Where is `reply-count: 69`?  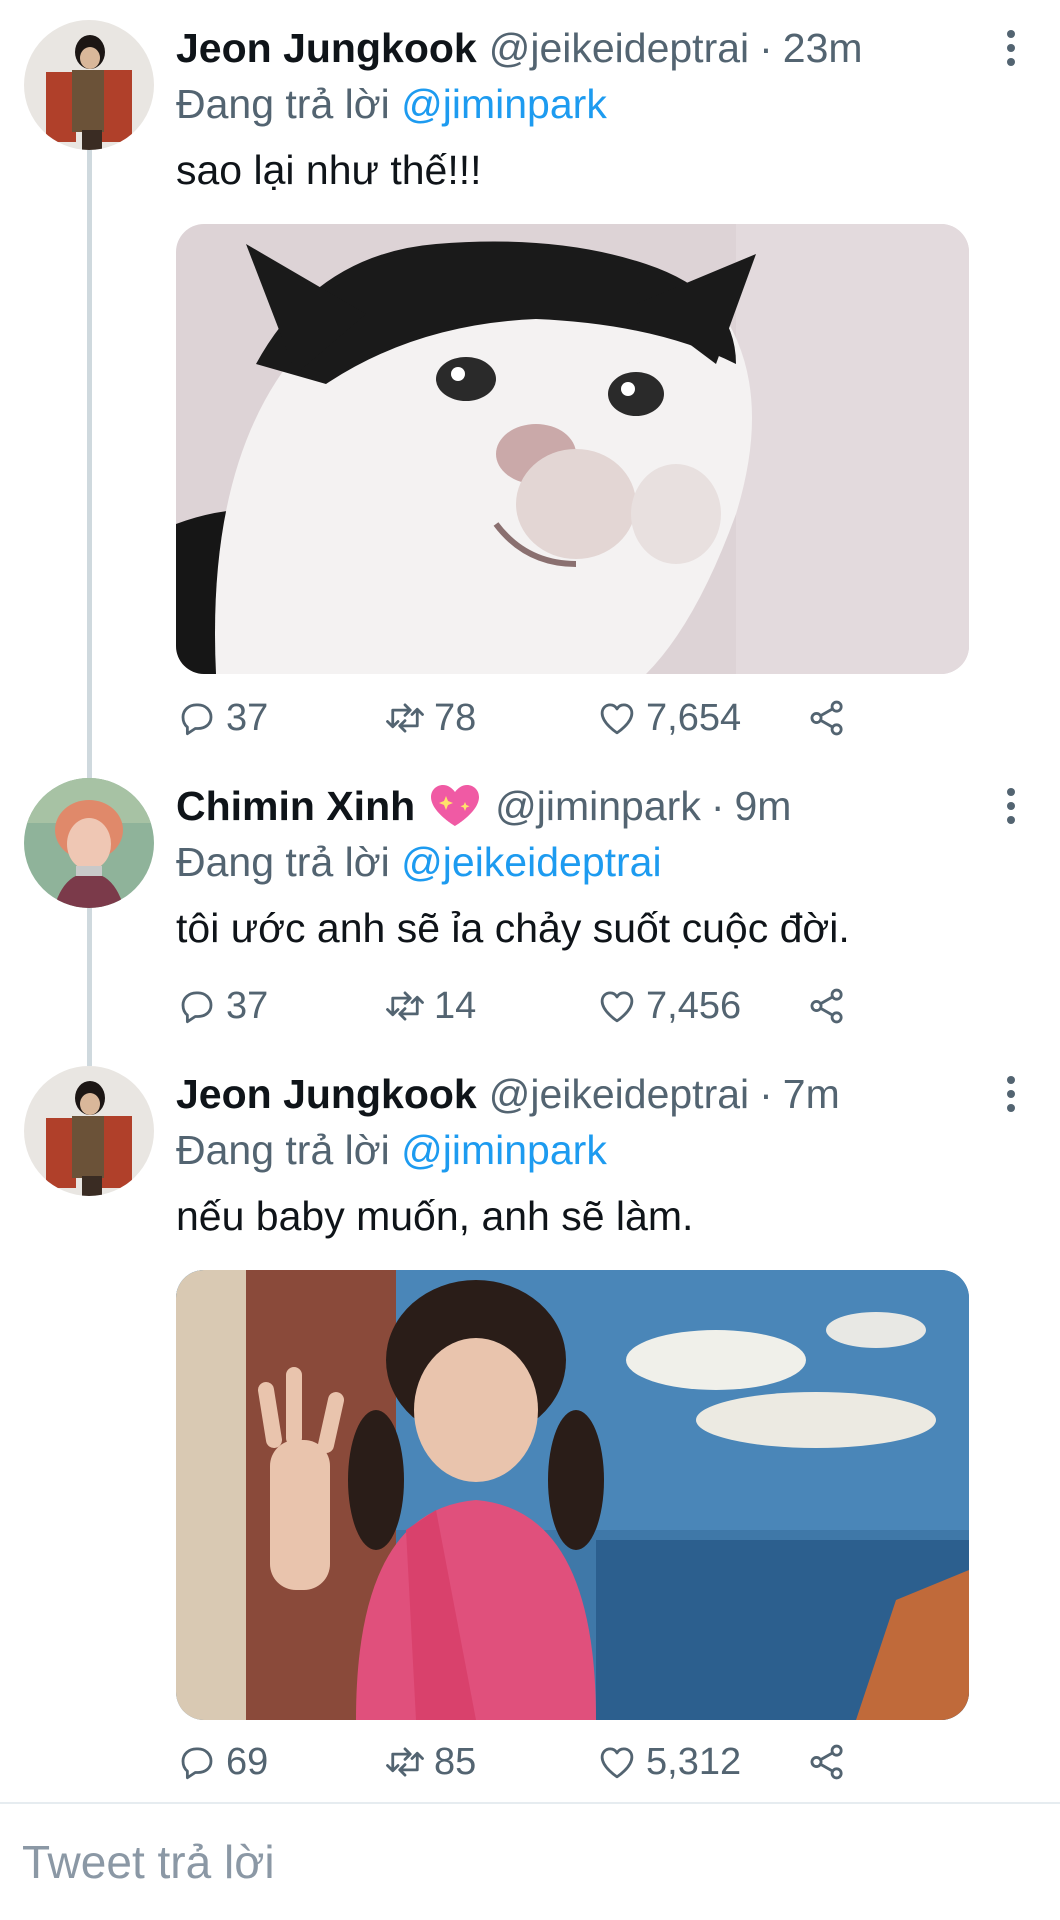
reply-count: 69 is located at coordinates (247, 1761).